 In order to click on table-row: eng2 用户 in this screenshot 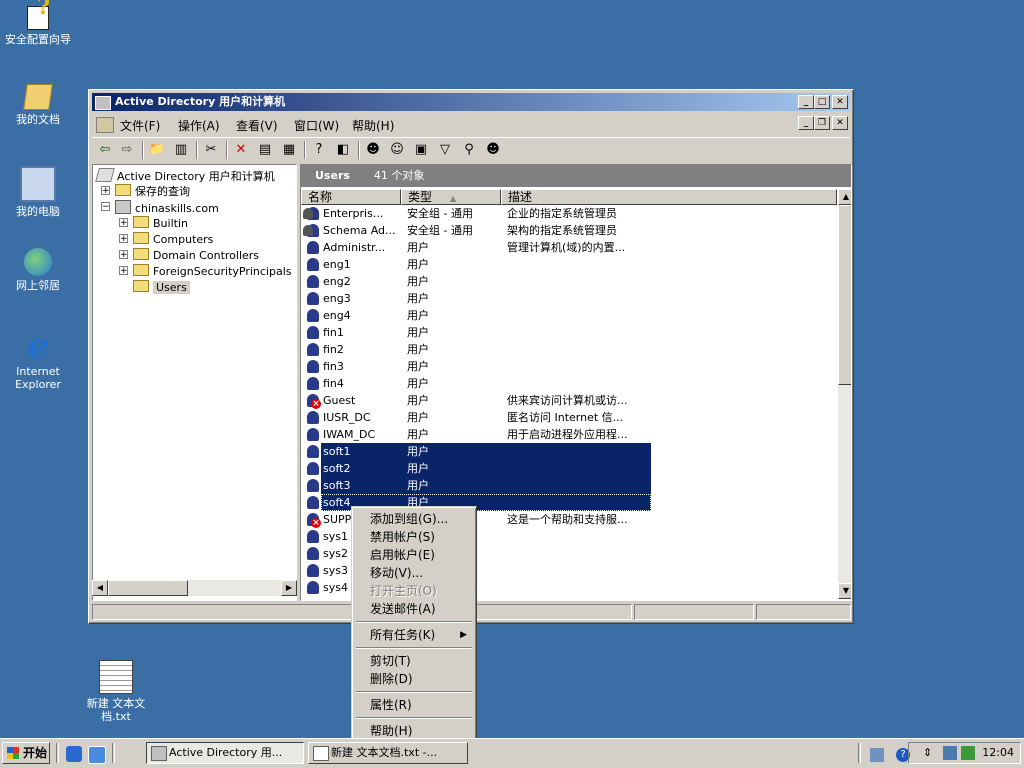, I will do `click(569, 281)`.